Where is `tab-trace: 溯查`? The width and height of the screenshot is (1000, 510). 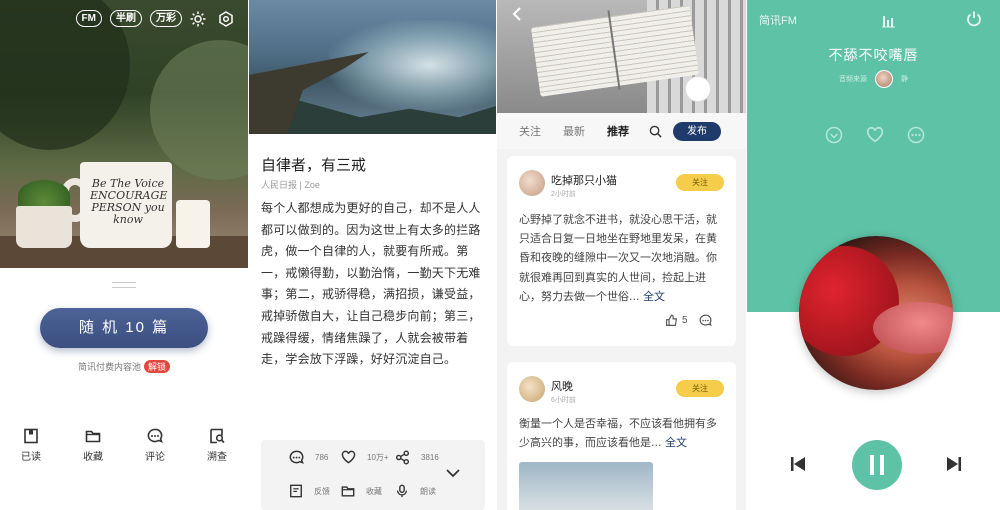
tab-trace: 溯查 is located at coordinates (217, 445).